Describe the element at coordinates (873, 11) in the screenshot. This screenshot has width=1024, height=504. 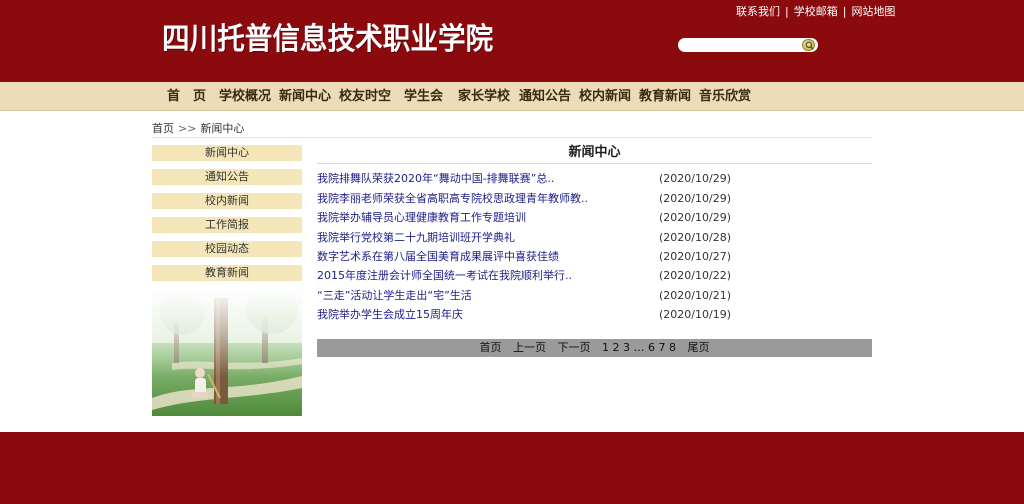
I see `site-map-link: 网站地图` at that location.